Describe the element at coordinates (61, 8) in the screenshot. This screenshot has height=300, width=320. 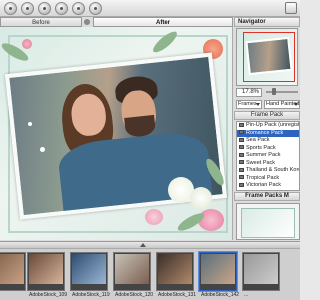
I see `print-icon` at that location.